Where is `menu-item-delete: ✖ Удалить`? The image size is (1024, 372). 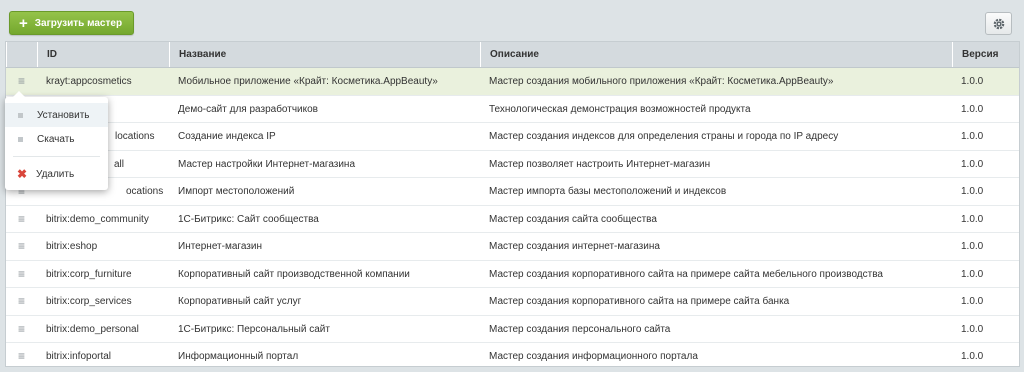
menu-item-delete: ✖ Удалить is located at coordinates (56, 174).